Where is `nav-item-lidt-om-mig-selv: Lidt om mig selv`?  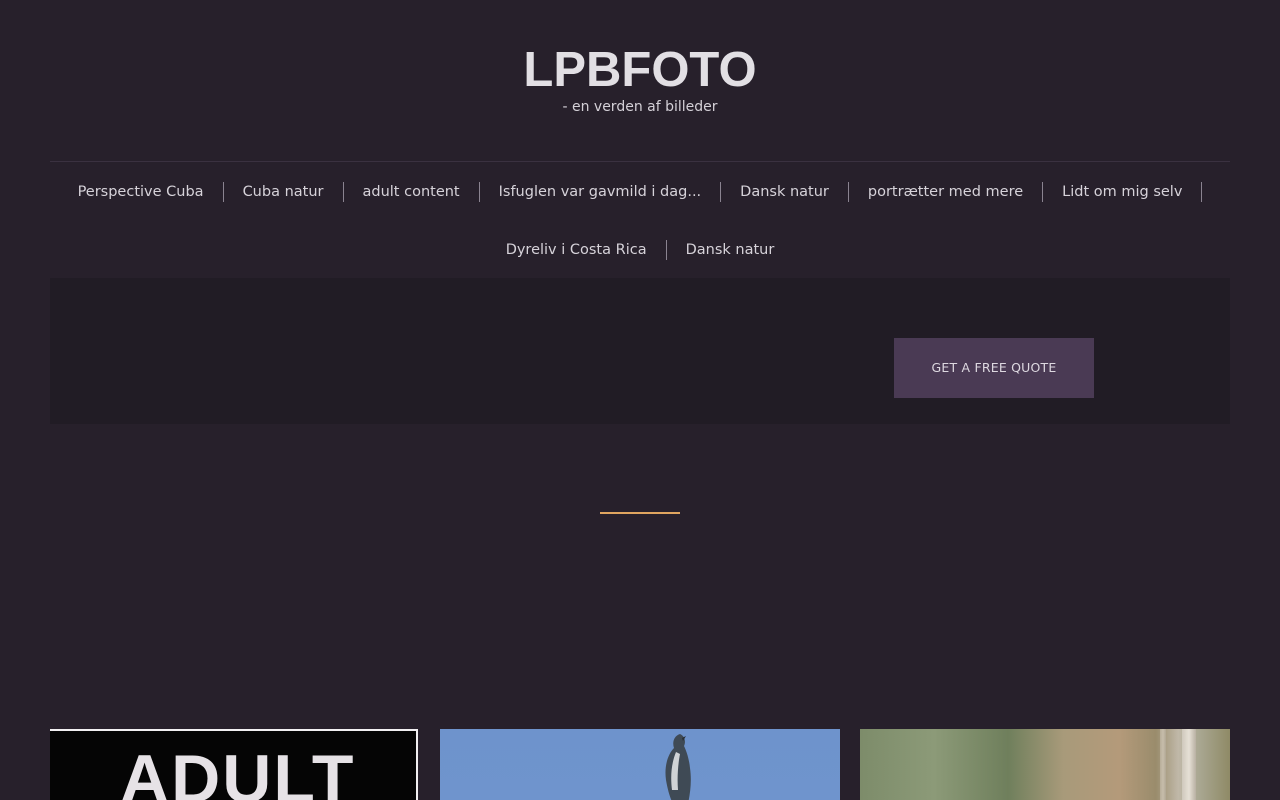 nav-item-lidt-om-mig-selv: Lidt om mig selv is located at coordinates (1123, 192).